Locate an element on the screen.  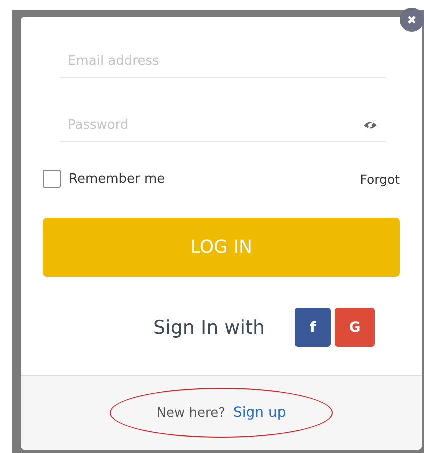
sign-in-with-label: Sign In with is located at coordinates (209, 327).